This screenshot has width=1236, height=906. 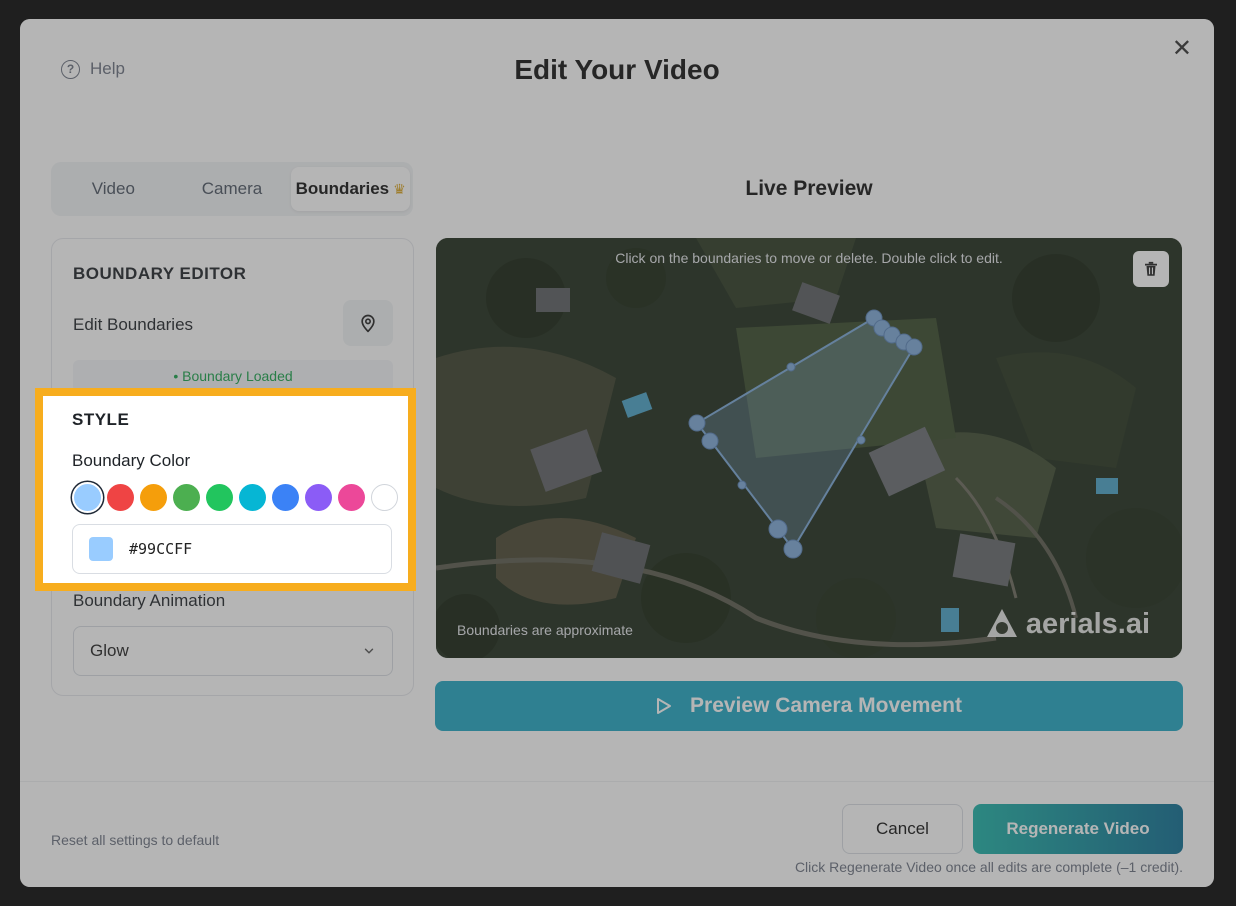 What do you see at coordinates (133, 324) in the screenshot?
I see `edit-boundaries-label: Edit Boundaries` at bounding box center [133, 324].